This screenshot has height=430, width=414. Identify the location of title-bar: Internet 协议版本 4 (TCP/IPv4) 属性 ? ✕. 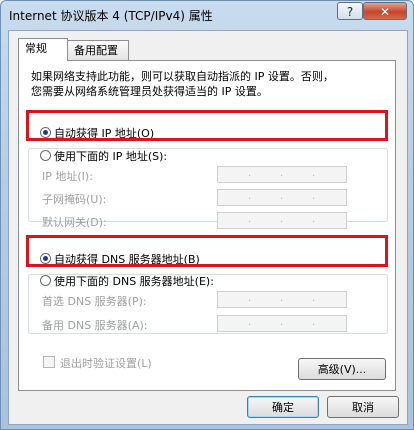
(207, 15).